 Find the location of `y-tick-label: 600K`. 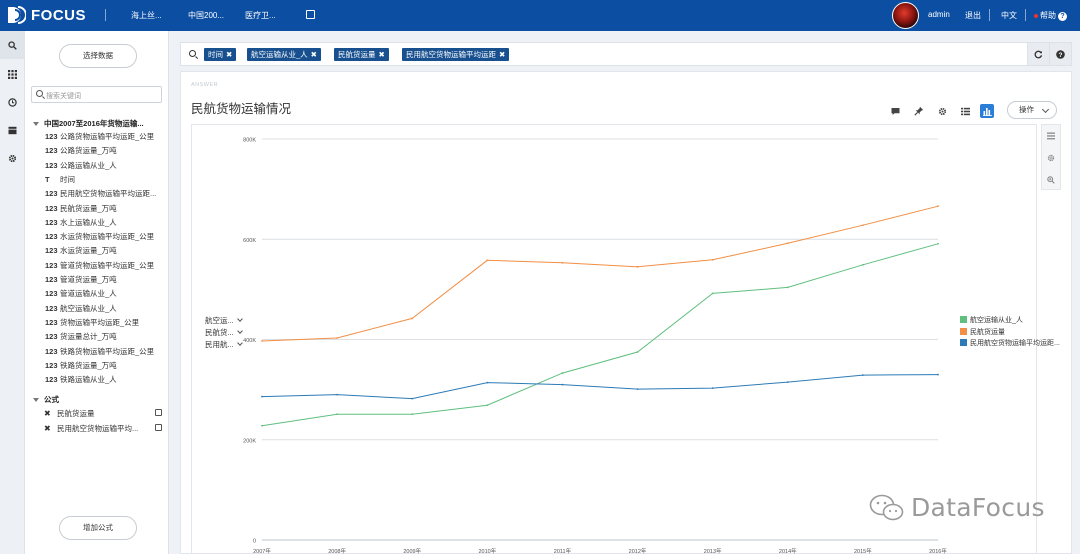

y-tick-label: 600K is located at coordinates (249, 241).